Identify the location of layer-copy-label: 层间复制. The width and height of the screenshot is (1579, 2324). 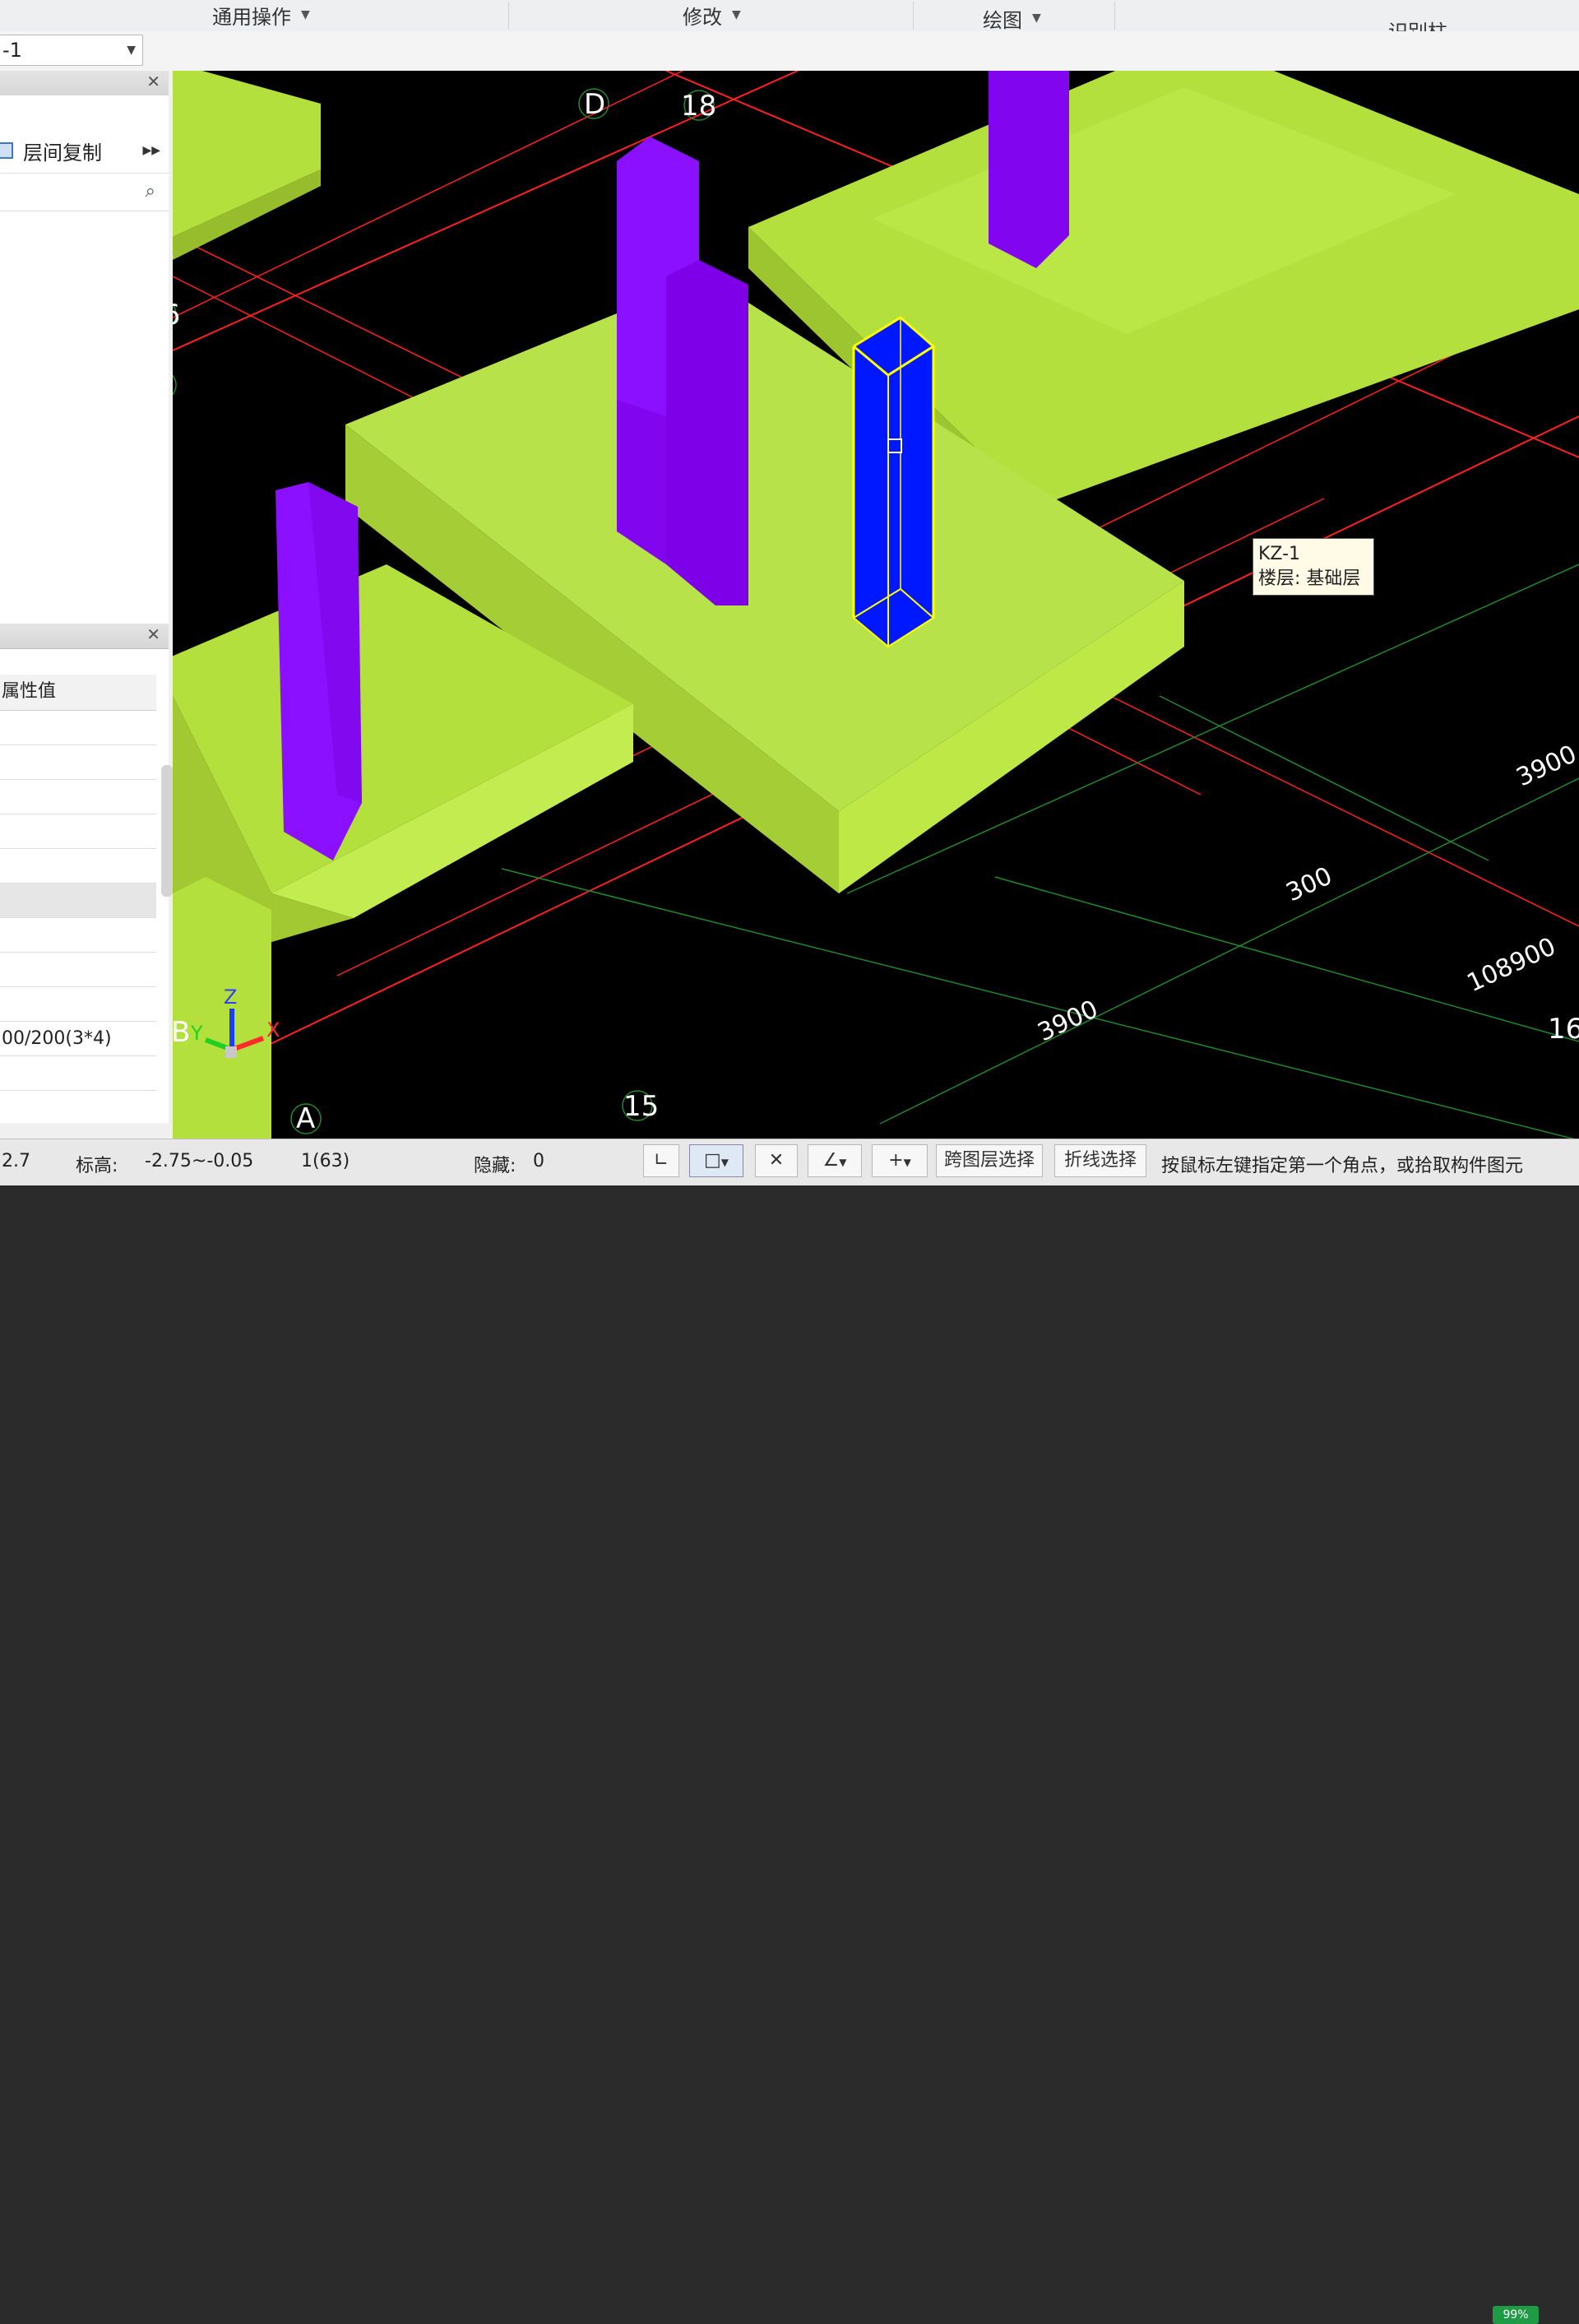
(63, 151).